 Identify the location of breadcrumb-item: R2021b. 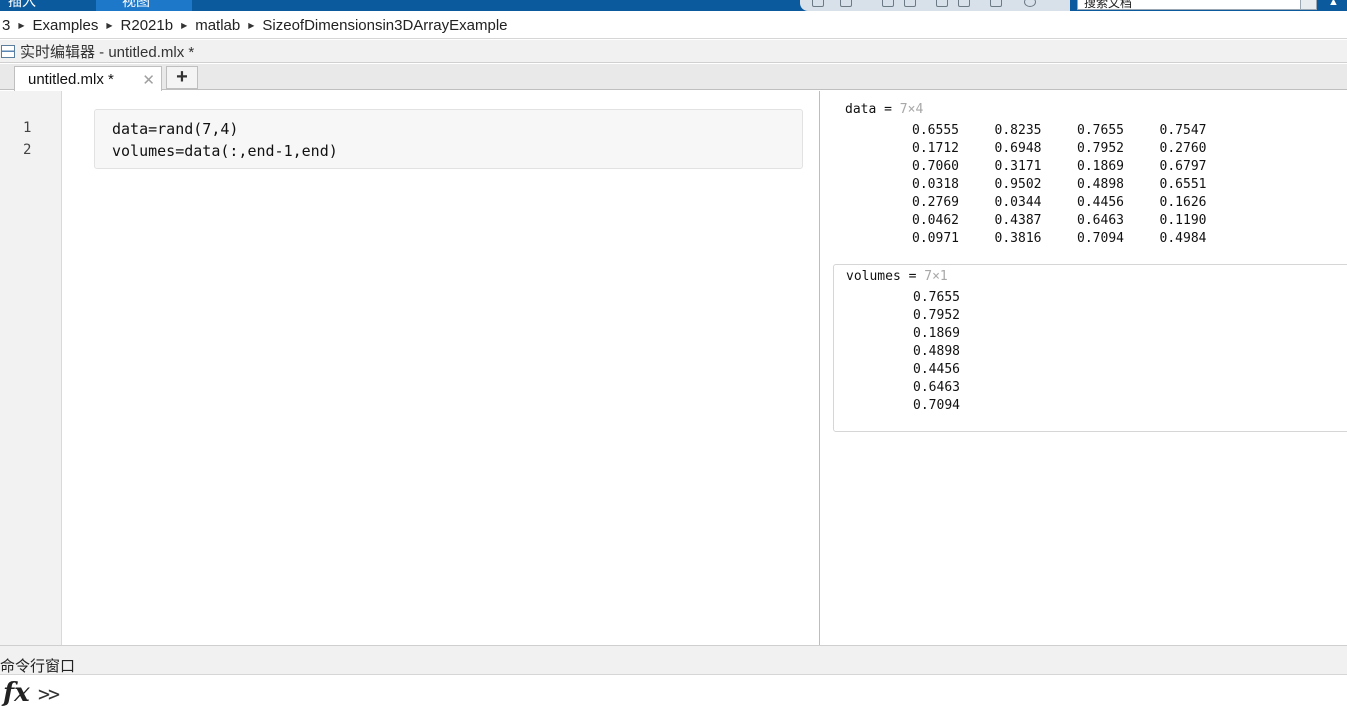
(147, 25).